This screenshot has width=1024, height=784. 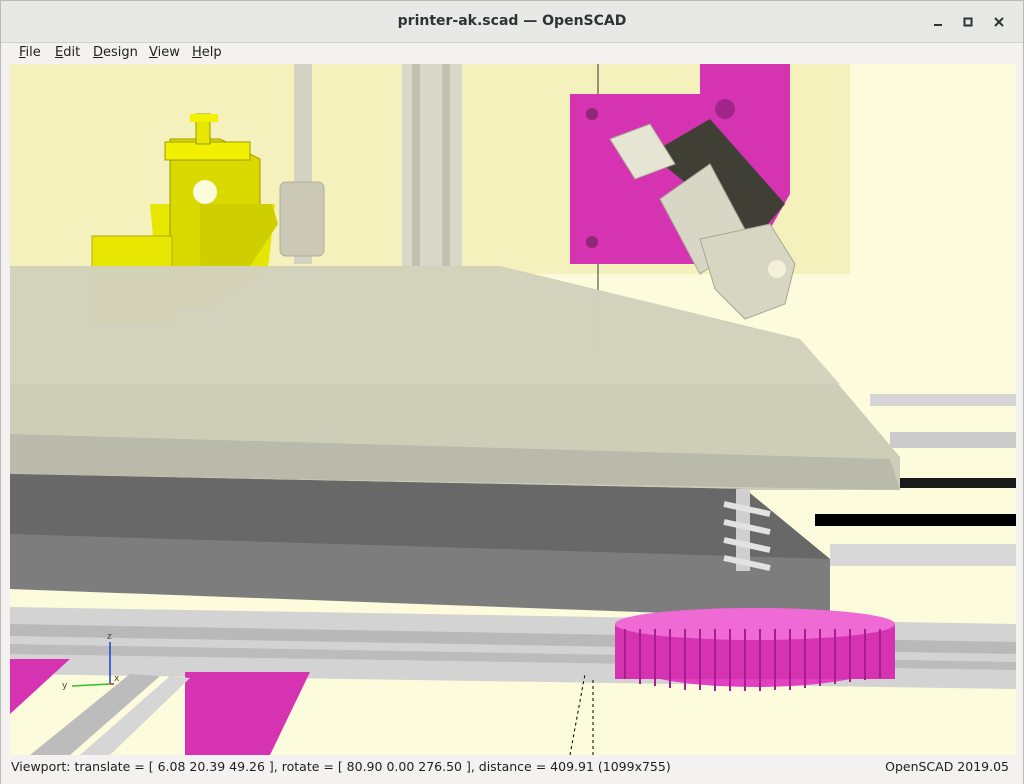 I want to click on close-icon, so click(x=999, y=22).